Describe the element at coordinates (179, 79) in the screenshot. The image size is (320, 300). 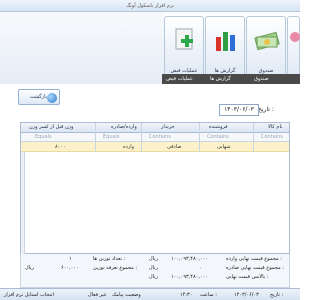
I see `strip-label-receipts: عملیات قبض` at that location.